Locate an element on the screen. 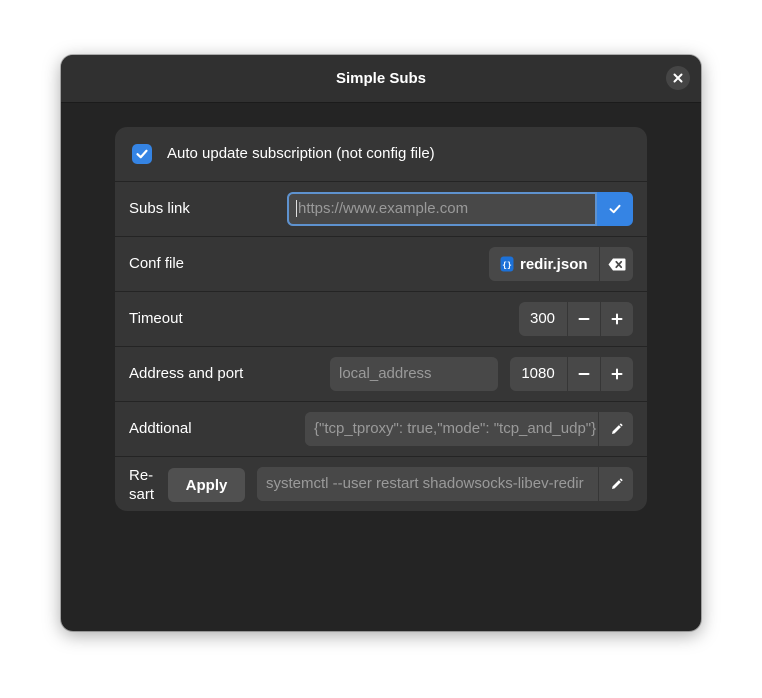 Image resolution: width=762 pixels, height=698 pixels. address-placeholder: local_address is located at coordinates (385, 373).